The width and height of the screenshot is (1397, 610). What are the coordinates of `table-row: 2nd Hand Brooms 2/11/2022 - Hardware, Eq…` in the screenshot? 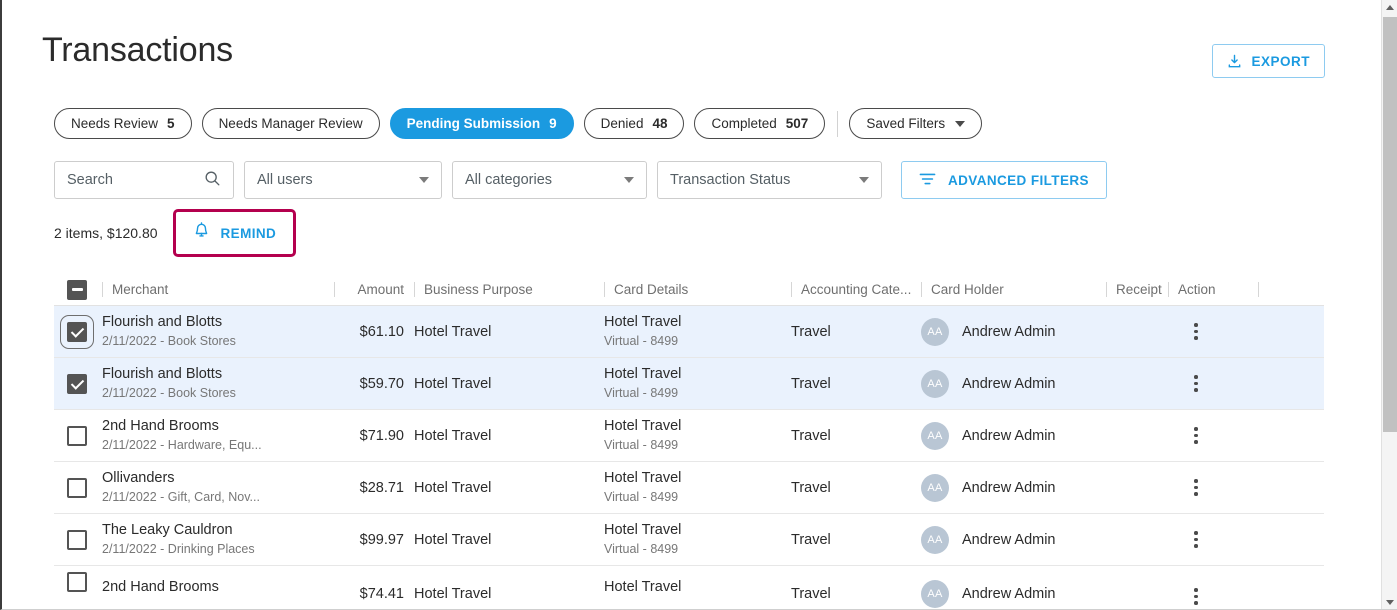 It's located at (689, 436).